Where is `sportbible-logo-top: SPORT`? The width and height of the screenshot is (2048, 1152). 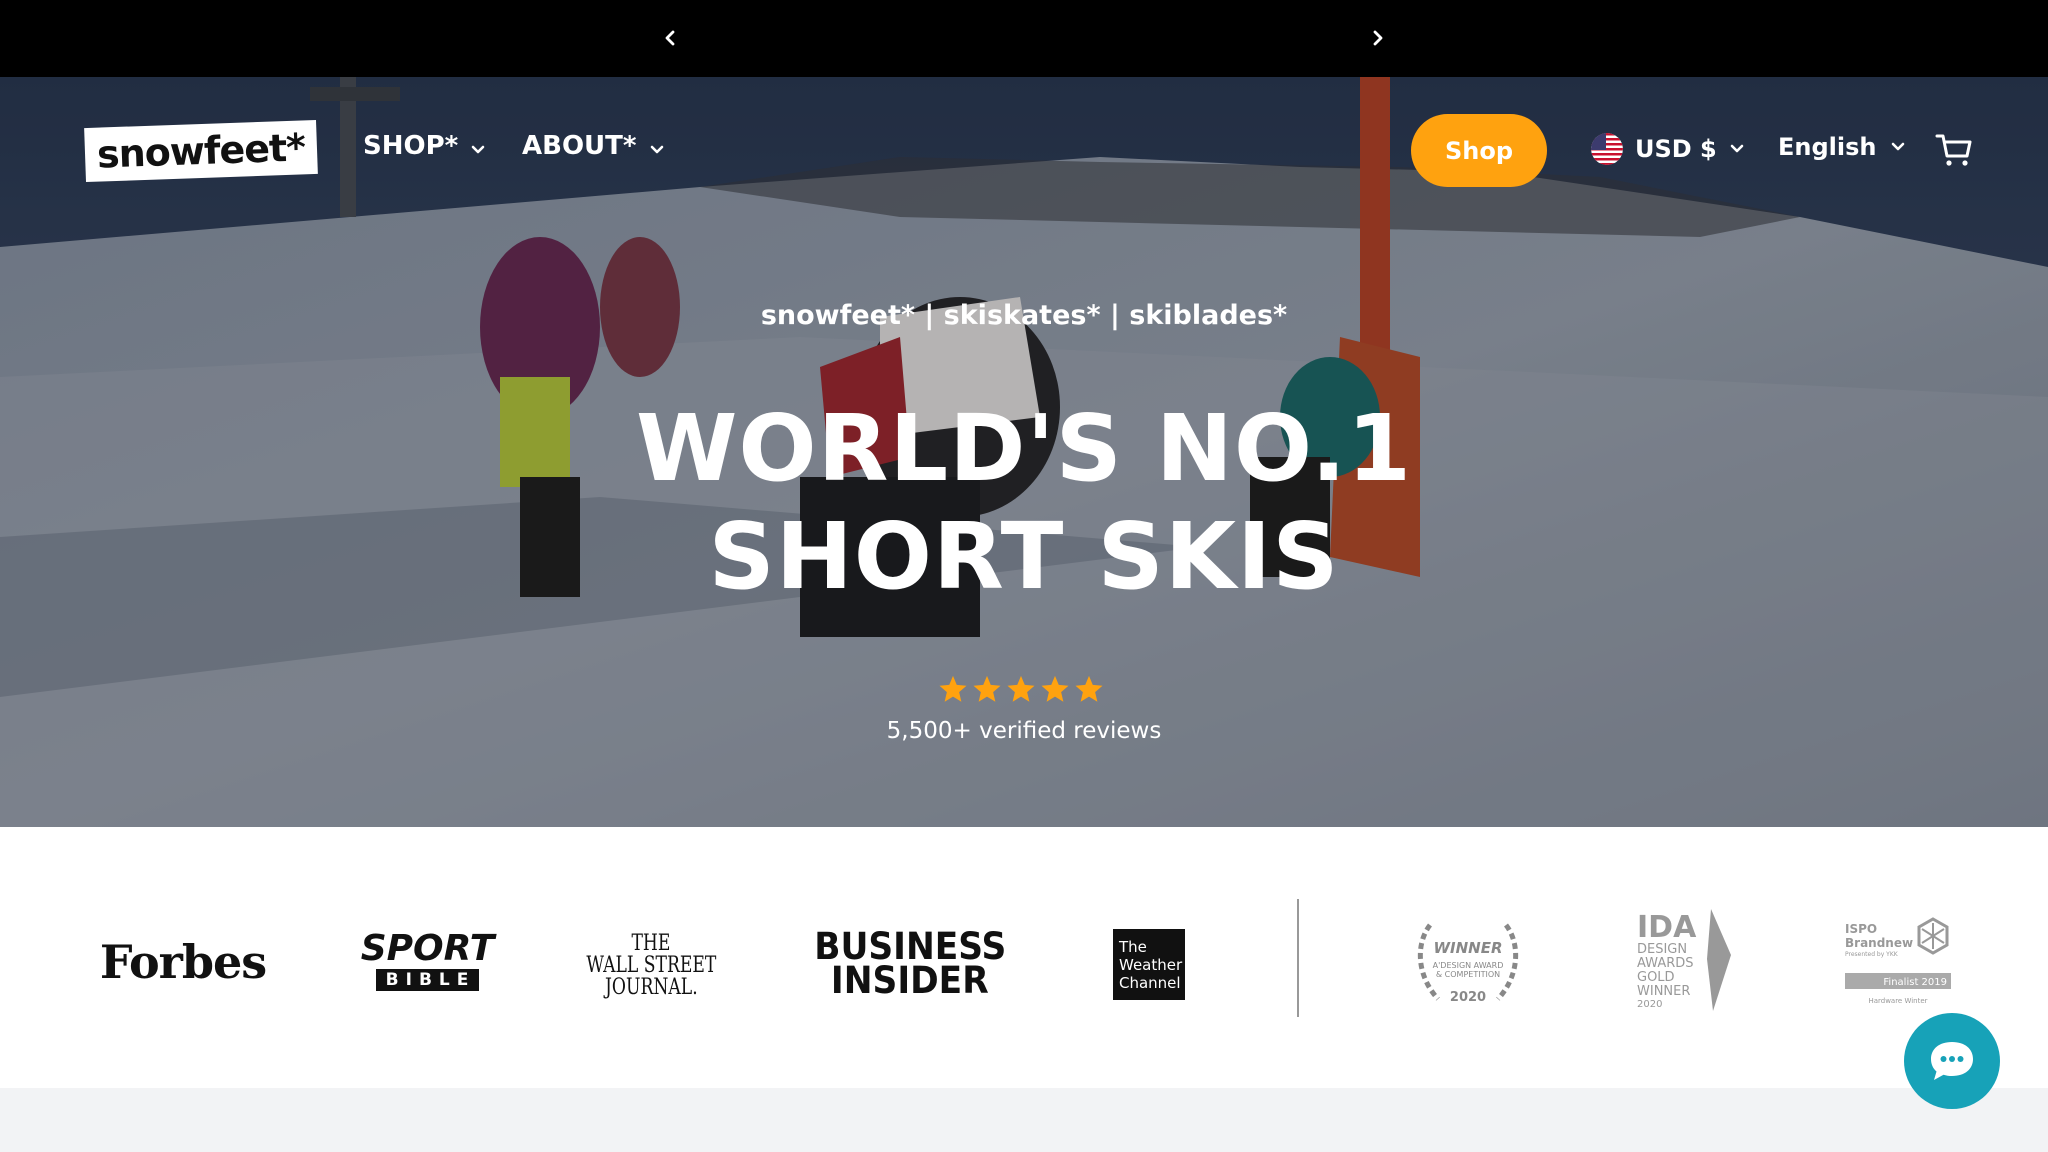
sportbible-logo-top: SPORT is located at coordinates (427, 948).